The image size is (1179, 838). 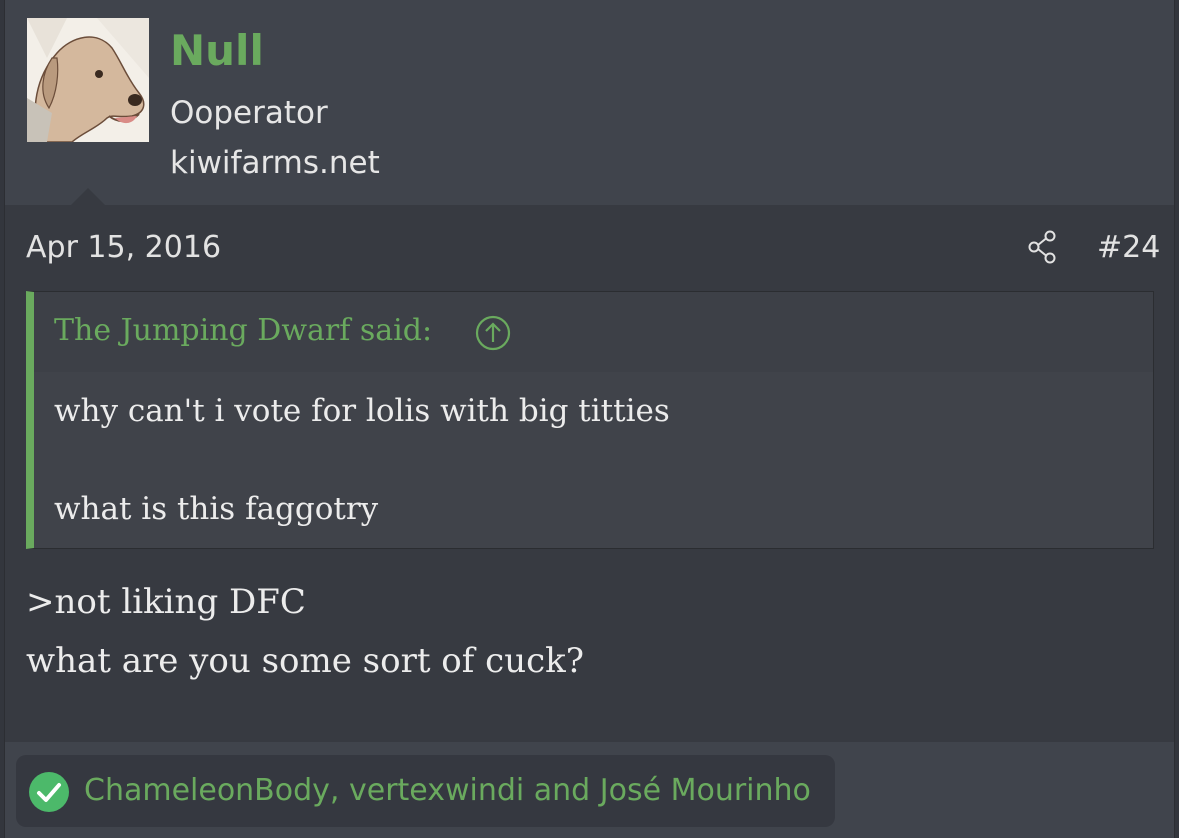 I want to click on share-icon, so click(x=1042, y=247).